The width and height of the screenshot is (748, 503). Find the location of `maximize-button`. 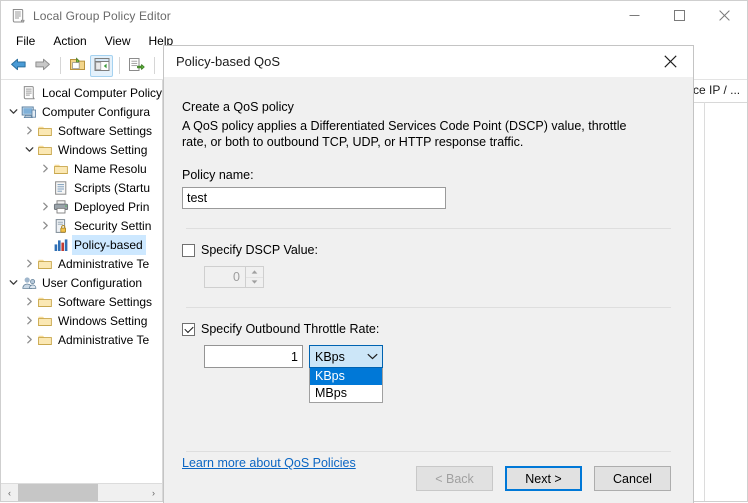

maximize-button is located at coordinates (679, 15).